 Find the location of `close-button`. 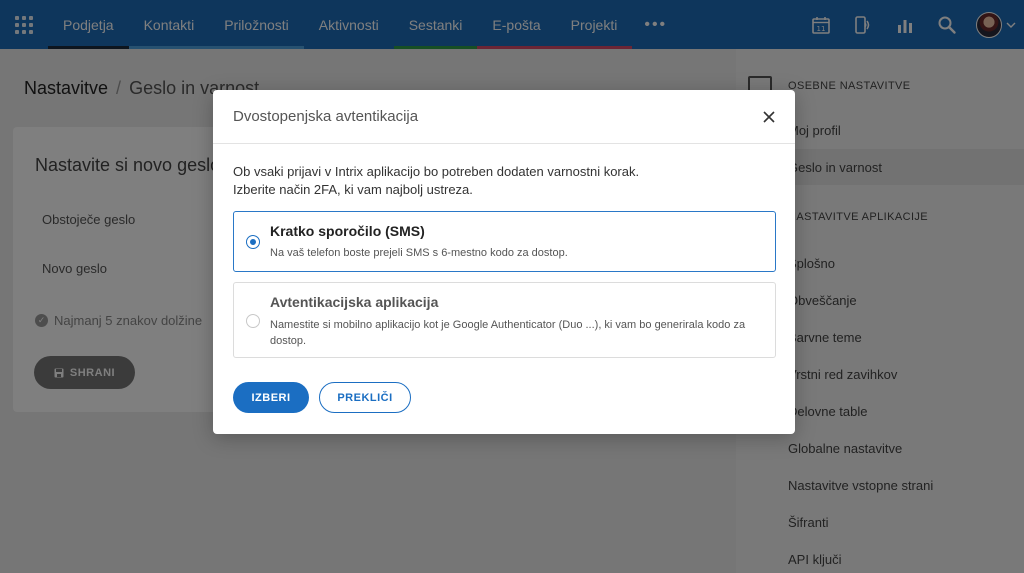

close-button is located at coordinates (769, 117).